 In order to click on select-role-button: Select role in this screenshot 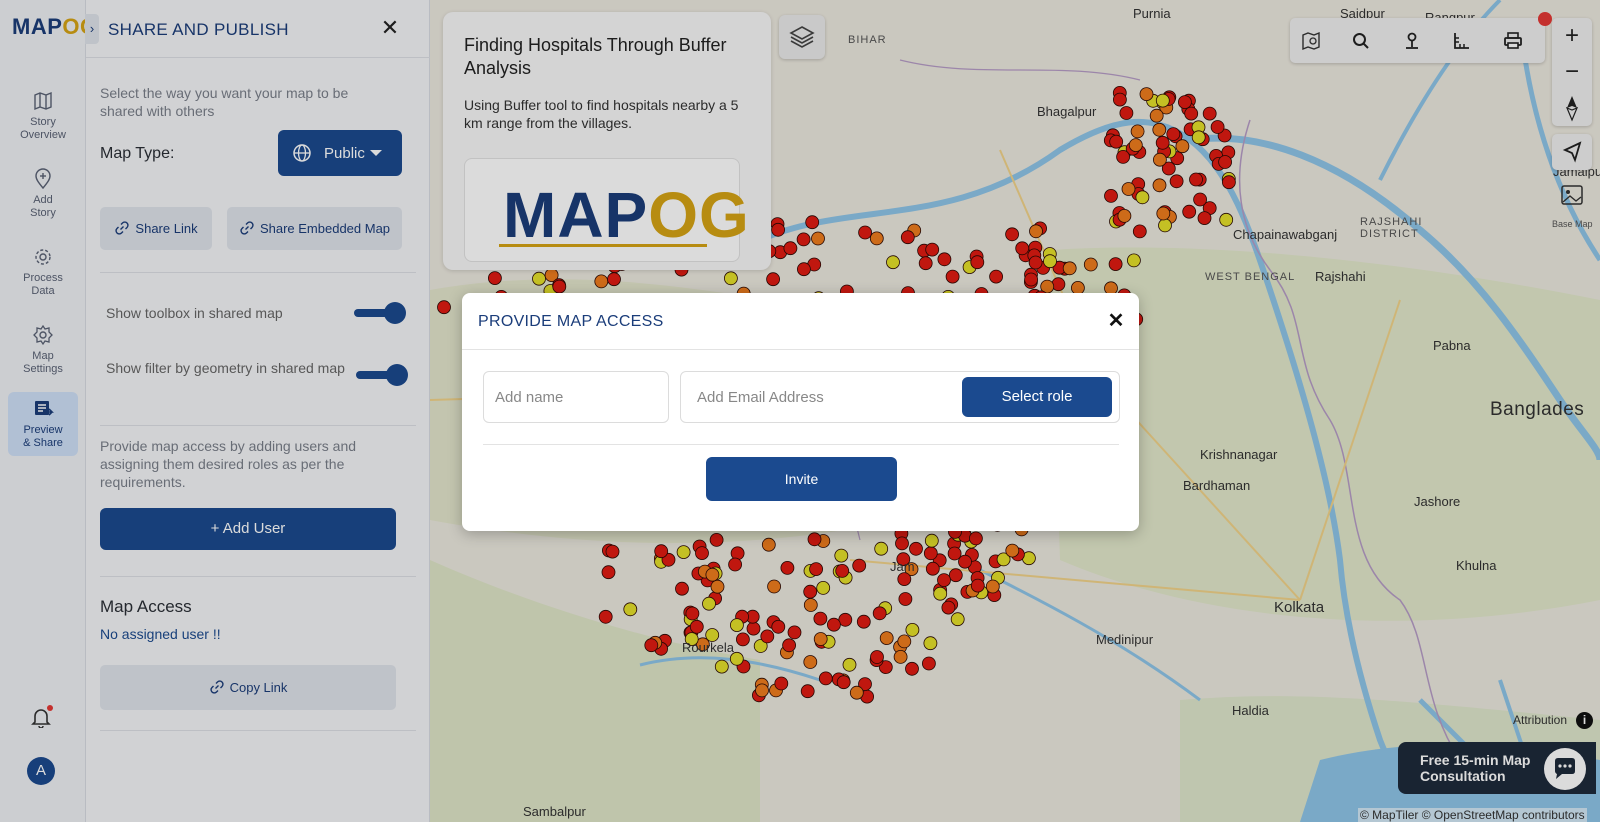, I will do `click(1037, 397)`.